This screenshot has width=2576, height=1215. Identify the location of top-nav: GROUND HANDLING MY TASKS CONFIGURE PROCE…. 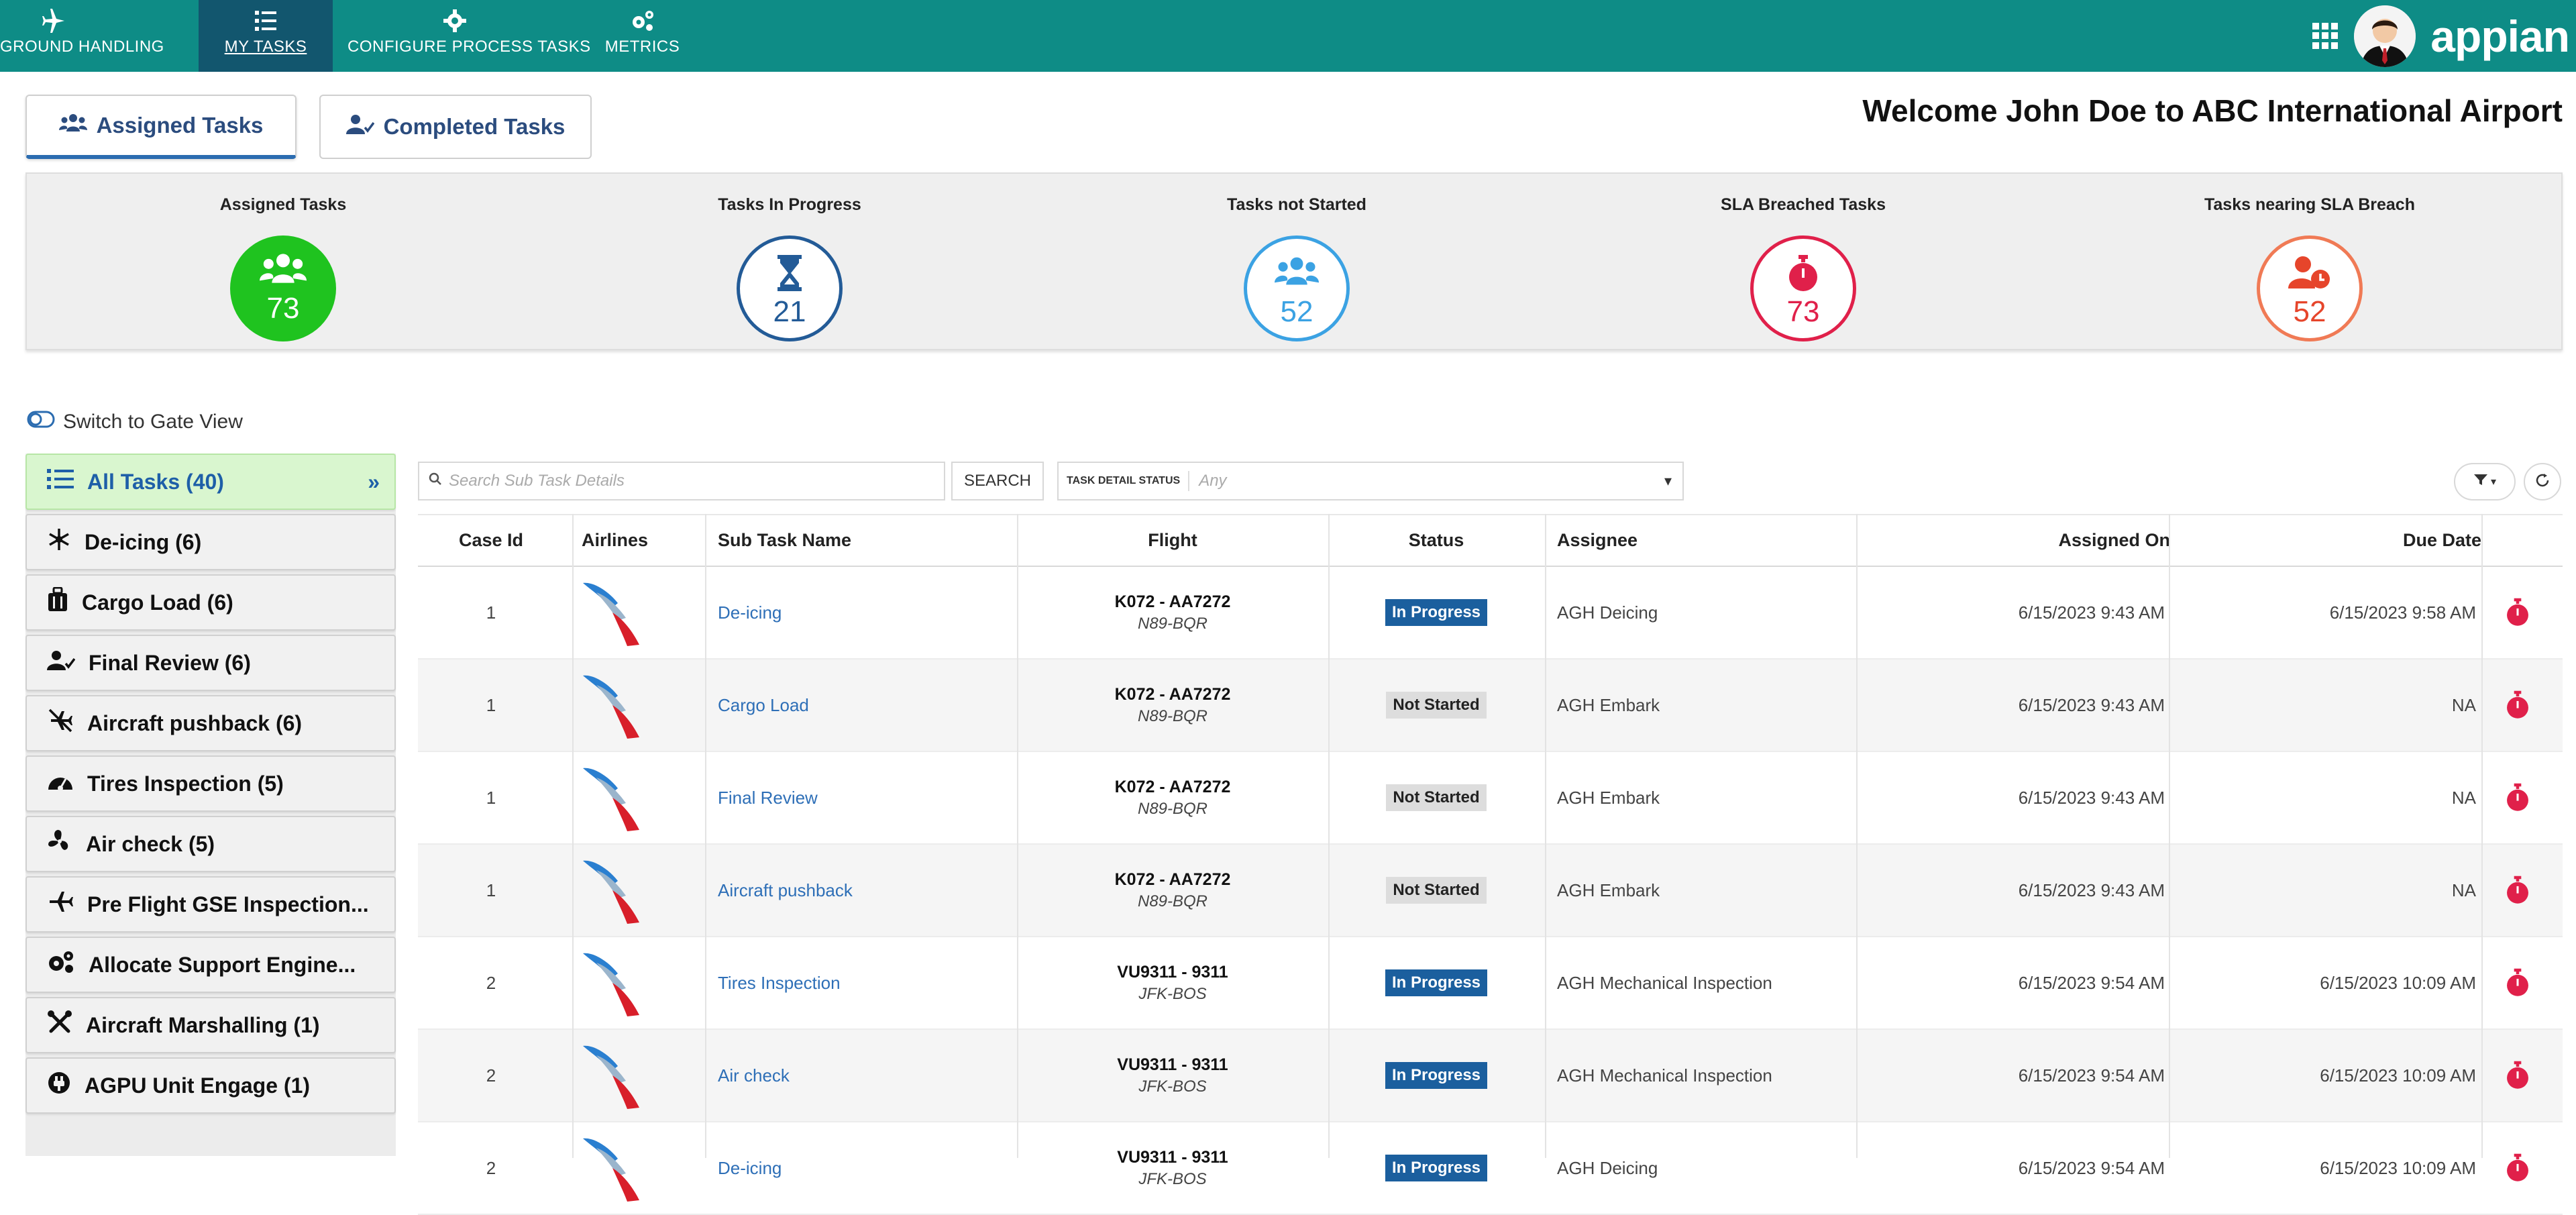
(1288, 36).